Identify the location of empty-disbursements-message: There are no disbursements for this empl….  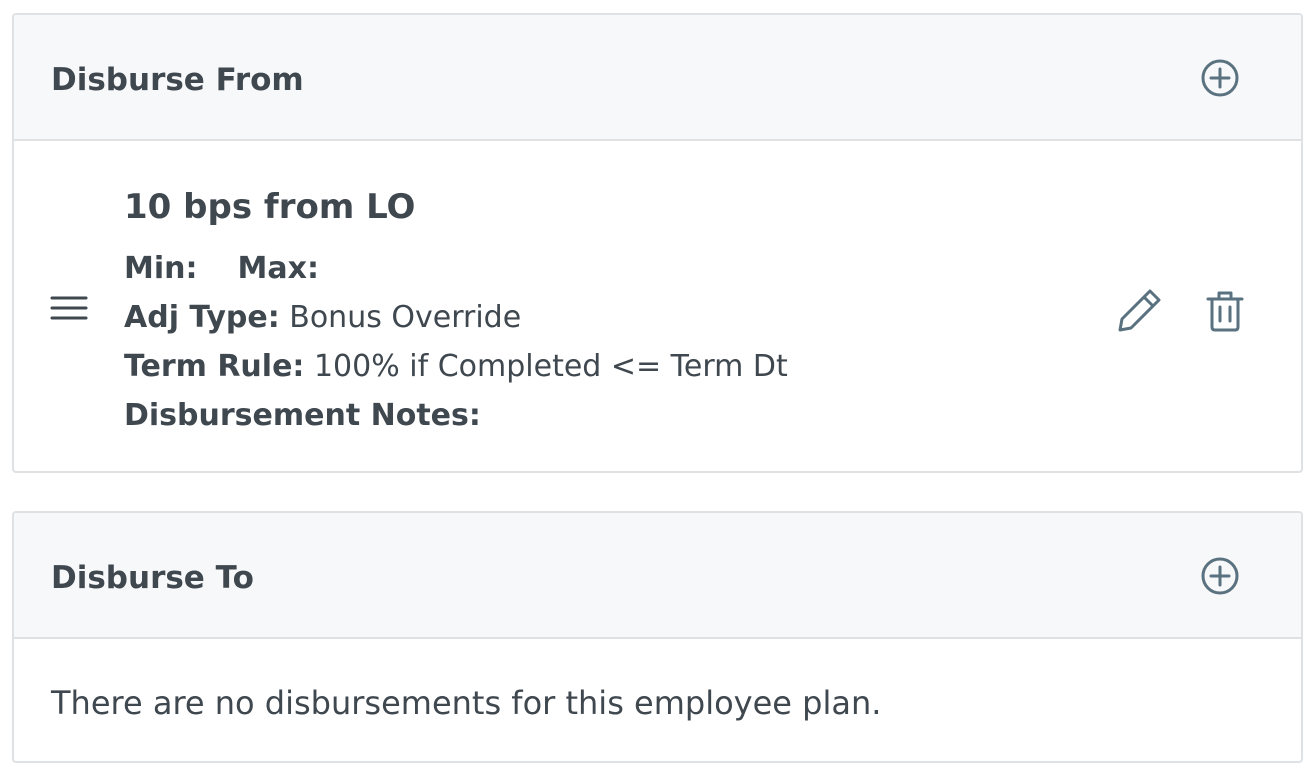
(466, 703).